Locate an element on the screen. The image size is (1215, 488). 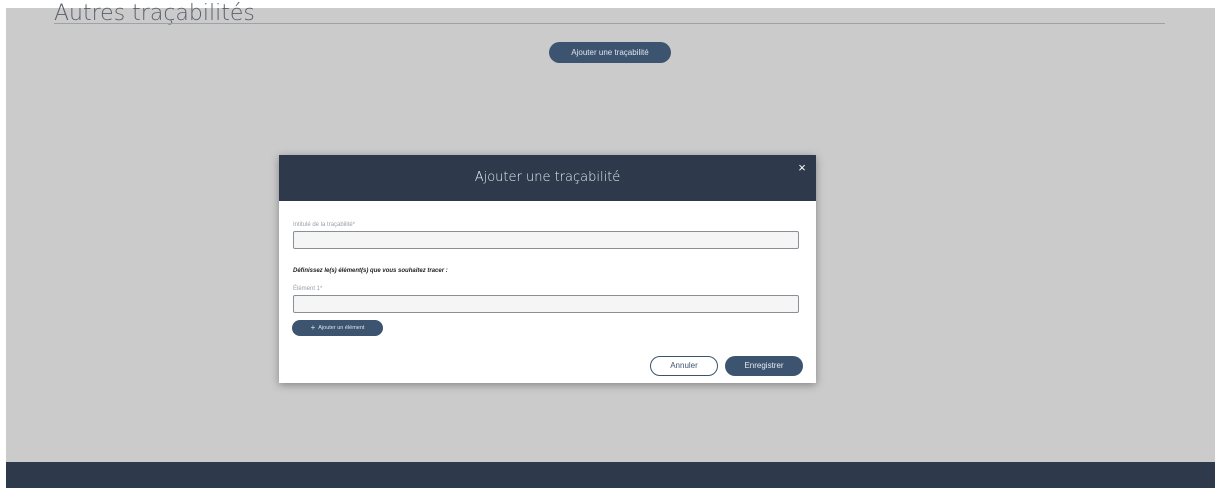
close-icon: × is located at coordinates (802, 168).